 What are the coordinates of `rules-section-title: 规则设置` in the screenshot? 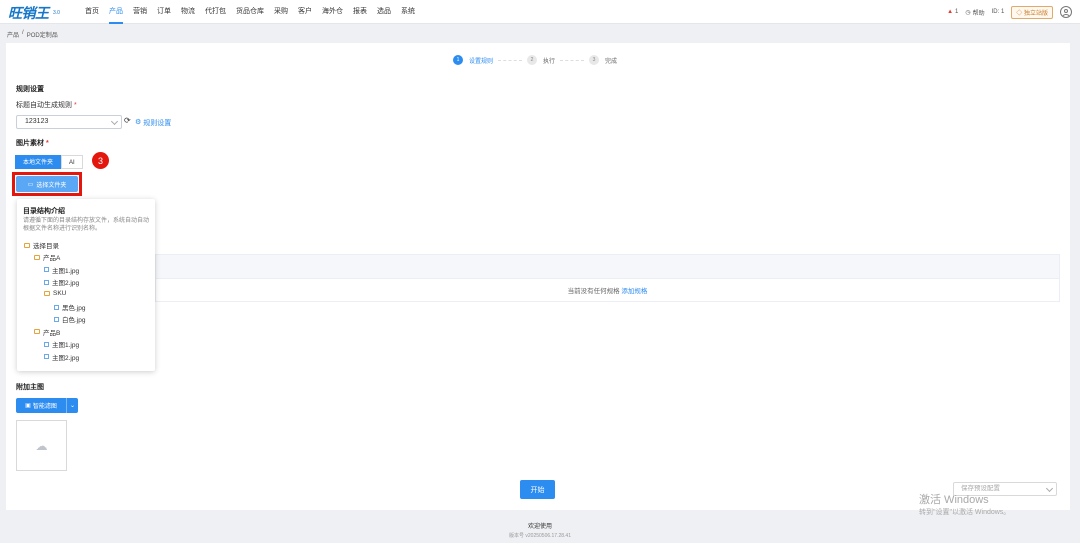 It's located at (30, 89).